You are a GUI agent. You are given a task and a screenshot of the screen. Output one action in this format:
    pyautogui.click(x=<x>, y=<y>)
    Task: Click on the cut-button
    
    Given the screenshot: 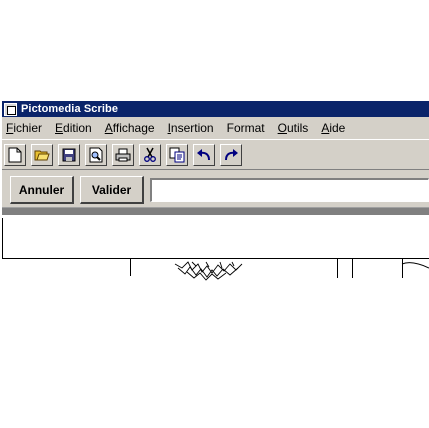 What is the action you would take?
    pyautogui.click(x=150, y=154)
    